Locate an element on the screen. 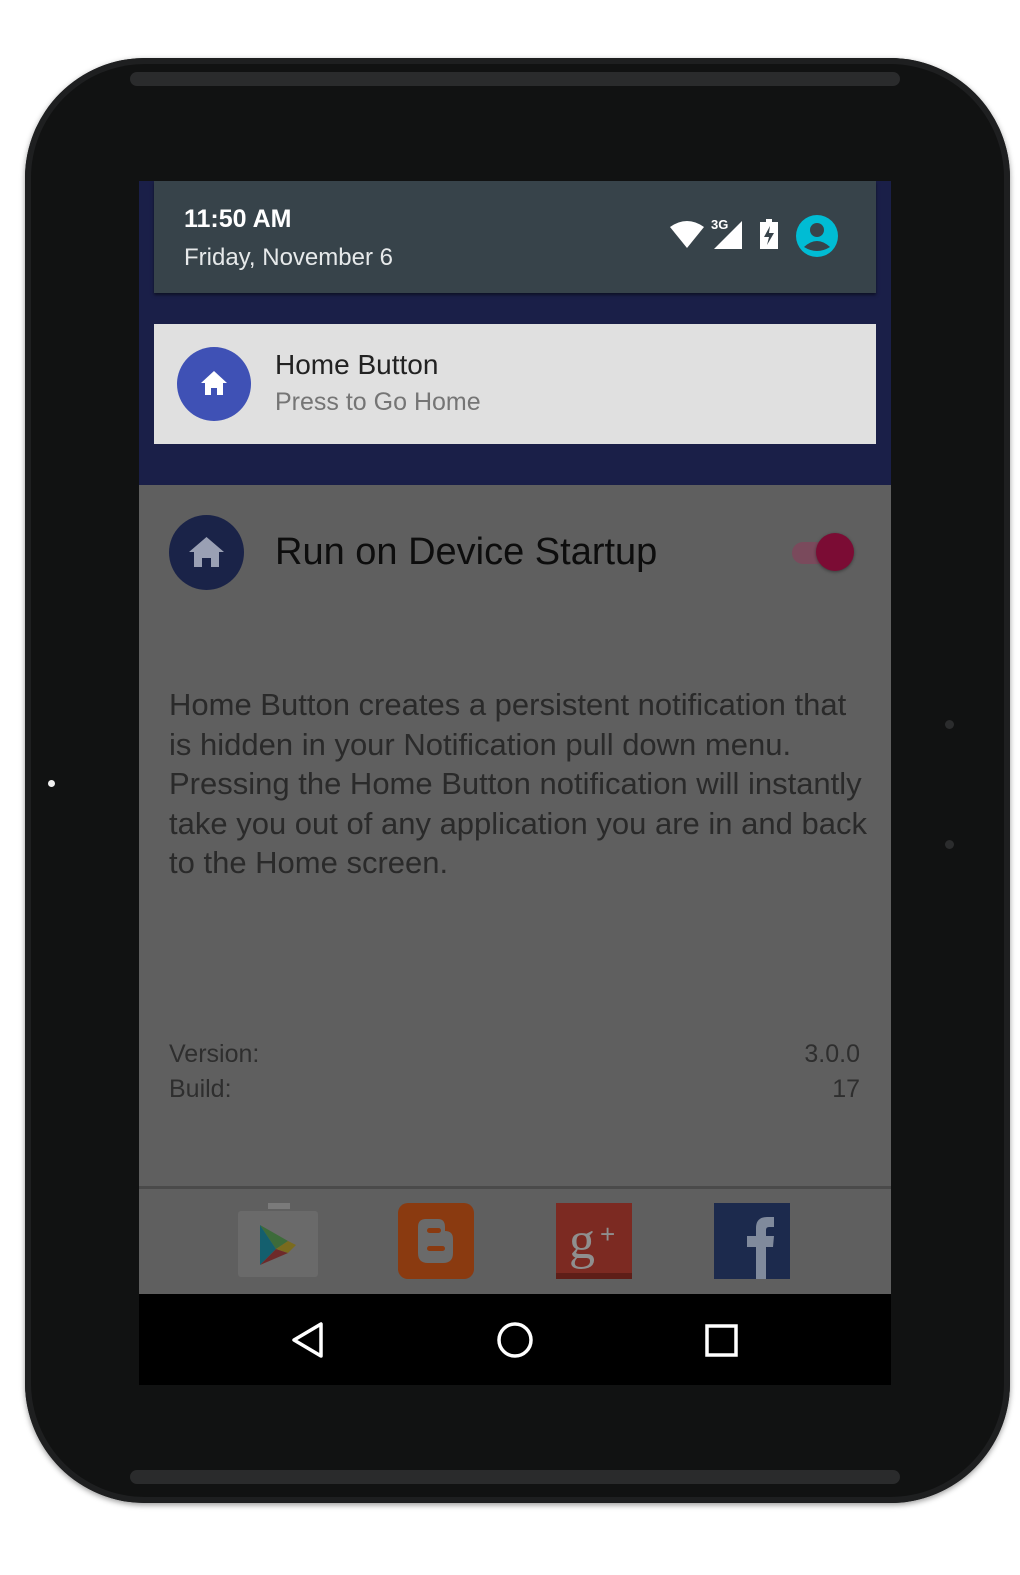 The height and width of the screenshot is (1575, 1020). build-value: 17 is located at coordinates (846, 1089).